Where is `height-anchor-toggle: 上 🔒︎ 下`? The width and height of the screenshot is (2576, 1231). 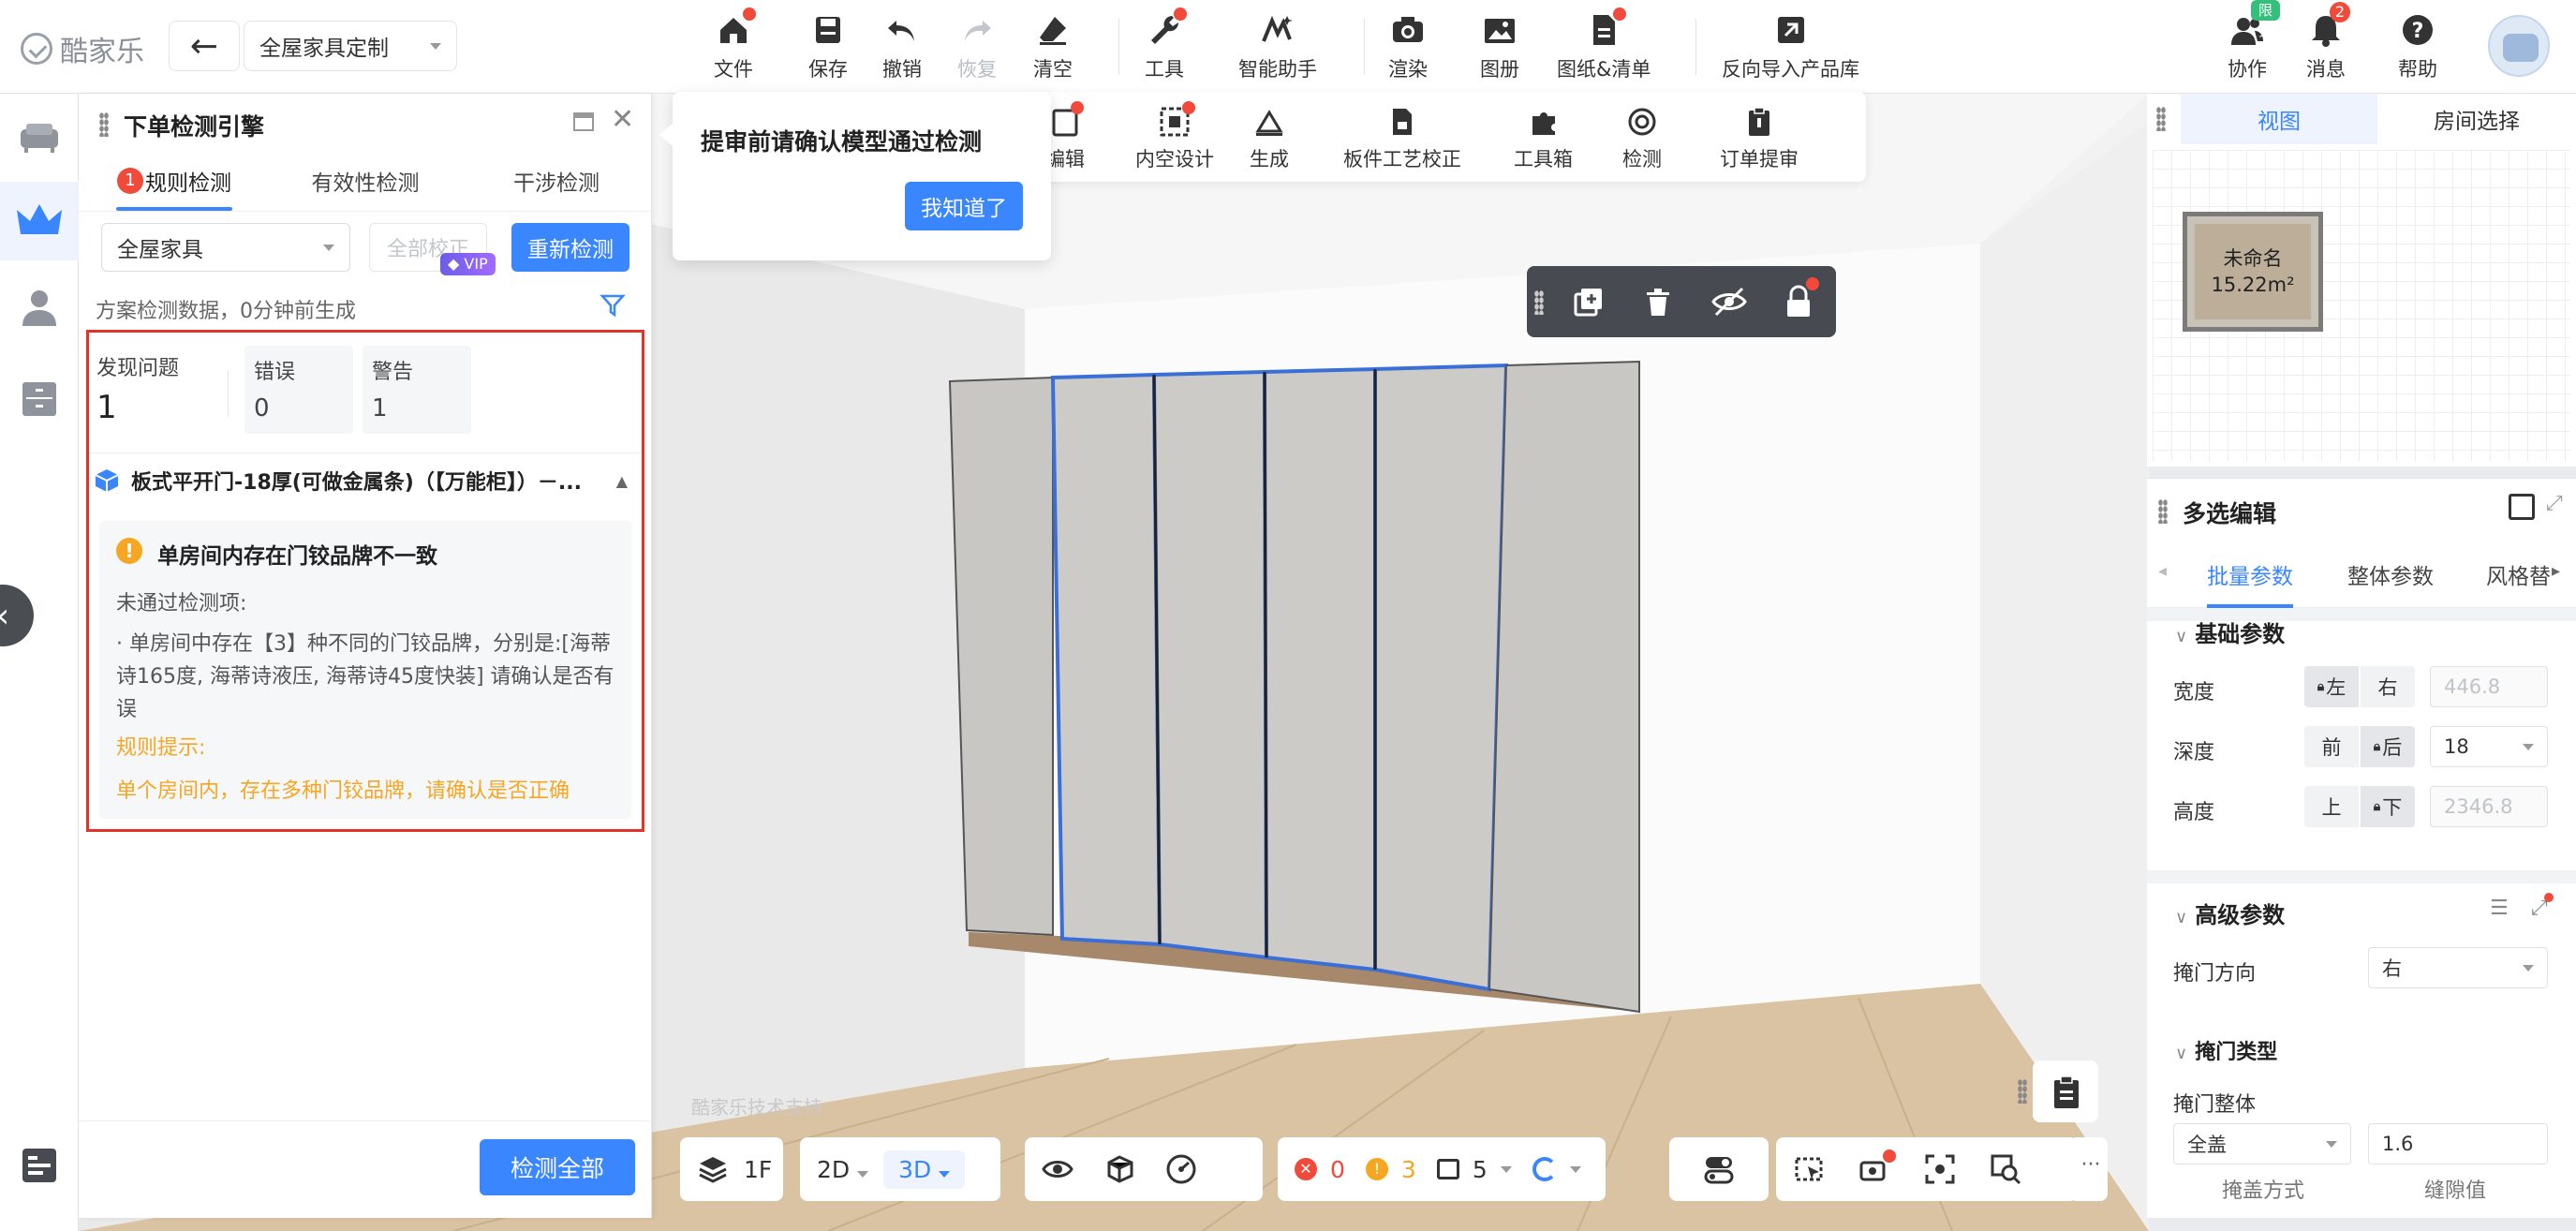 height-anchor-toggle: 上 🔒︎ 下 is located at coordinates (2359, 807).